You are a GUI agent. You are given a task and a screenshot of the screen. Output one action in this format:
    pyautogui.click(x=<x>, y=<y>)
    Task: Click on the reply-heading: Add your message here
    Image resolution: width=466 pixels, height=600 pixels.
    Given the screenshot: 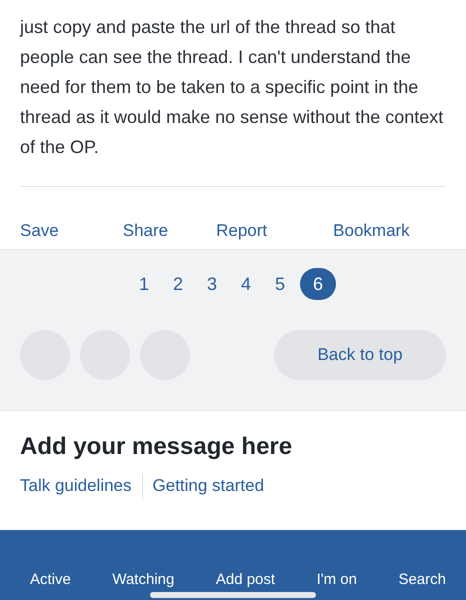 What is the action you would take?
    pyautogui.click(x=157, y=447)
    